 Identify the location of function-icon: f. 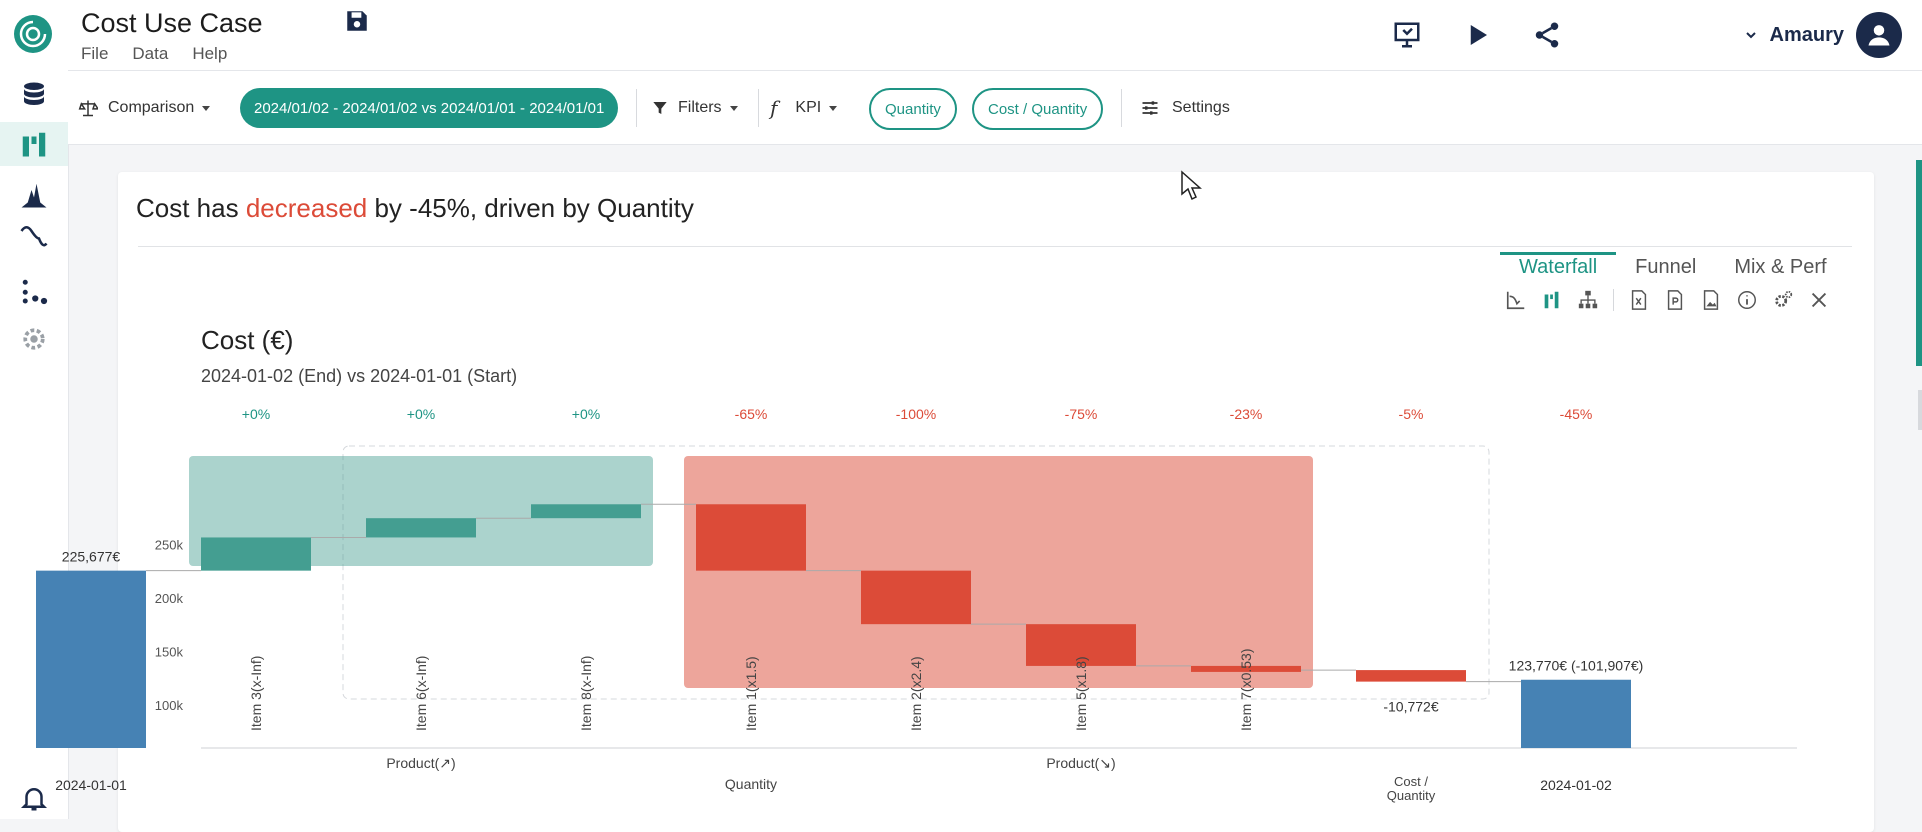
(774, 108).